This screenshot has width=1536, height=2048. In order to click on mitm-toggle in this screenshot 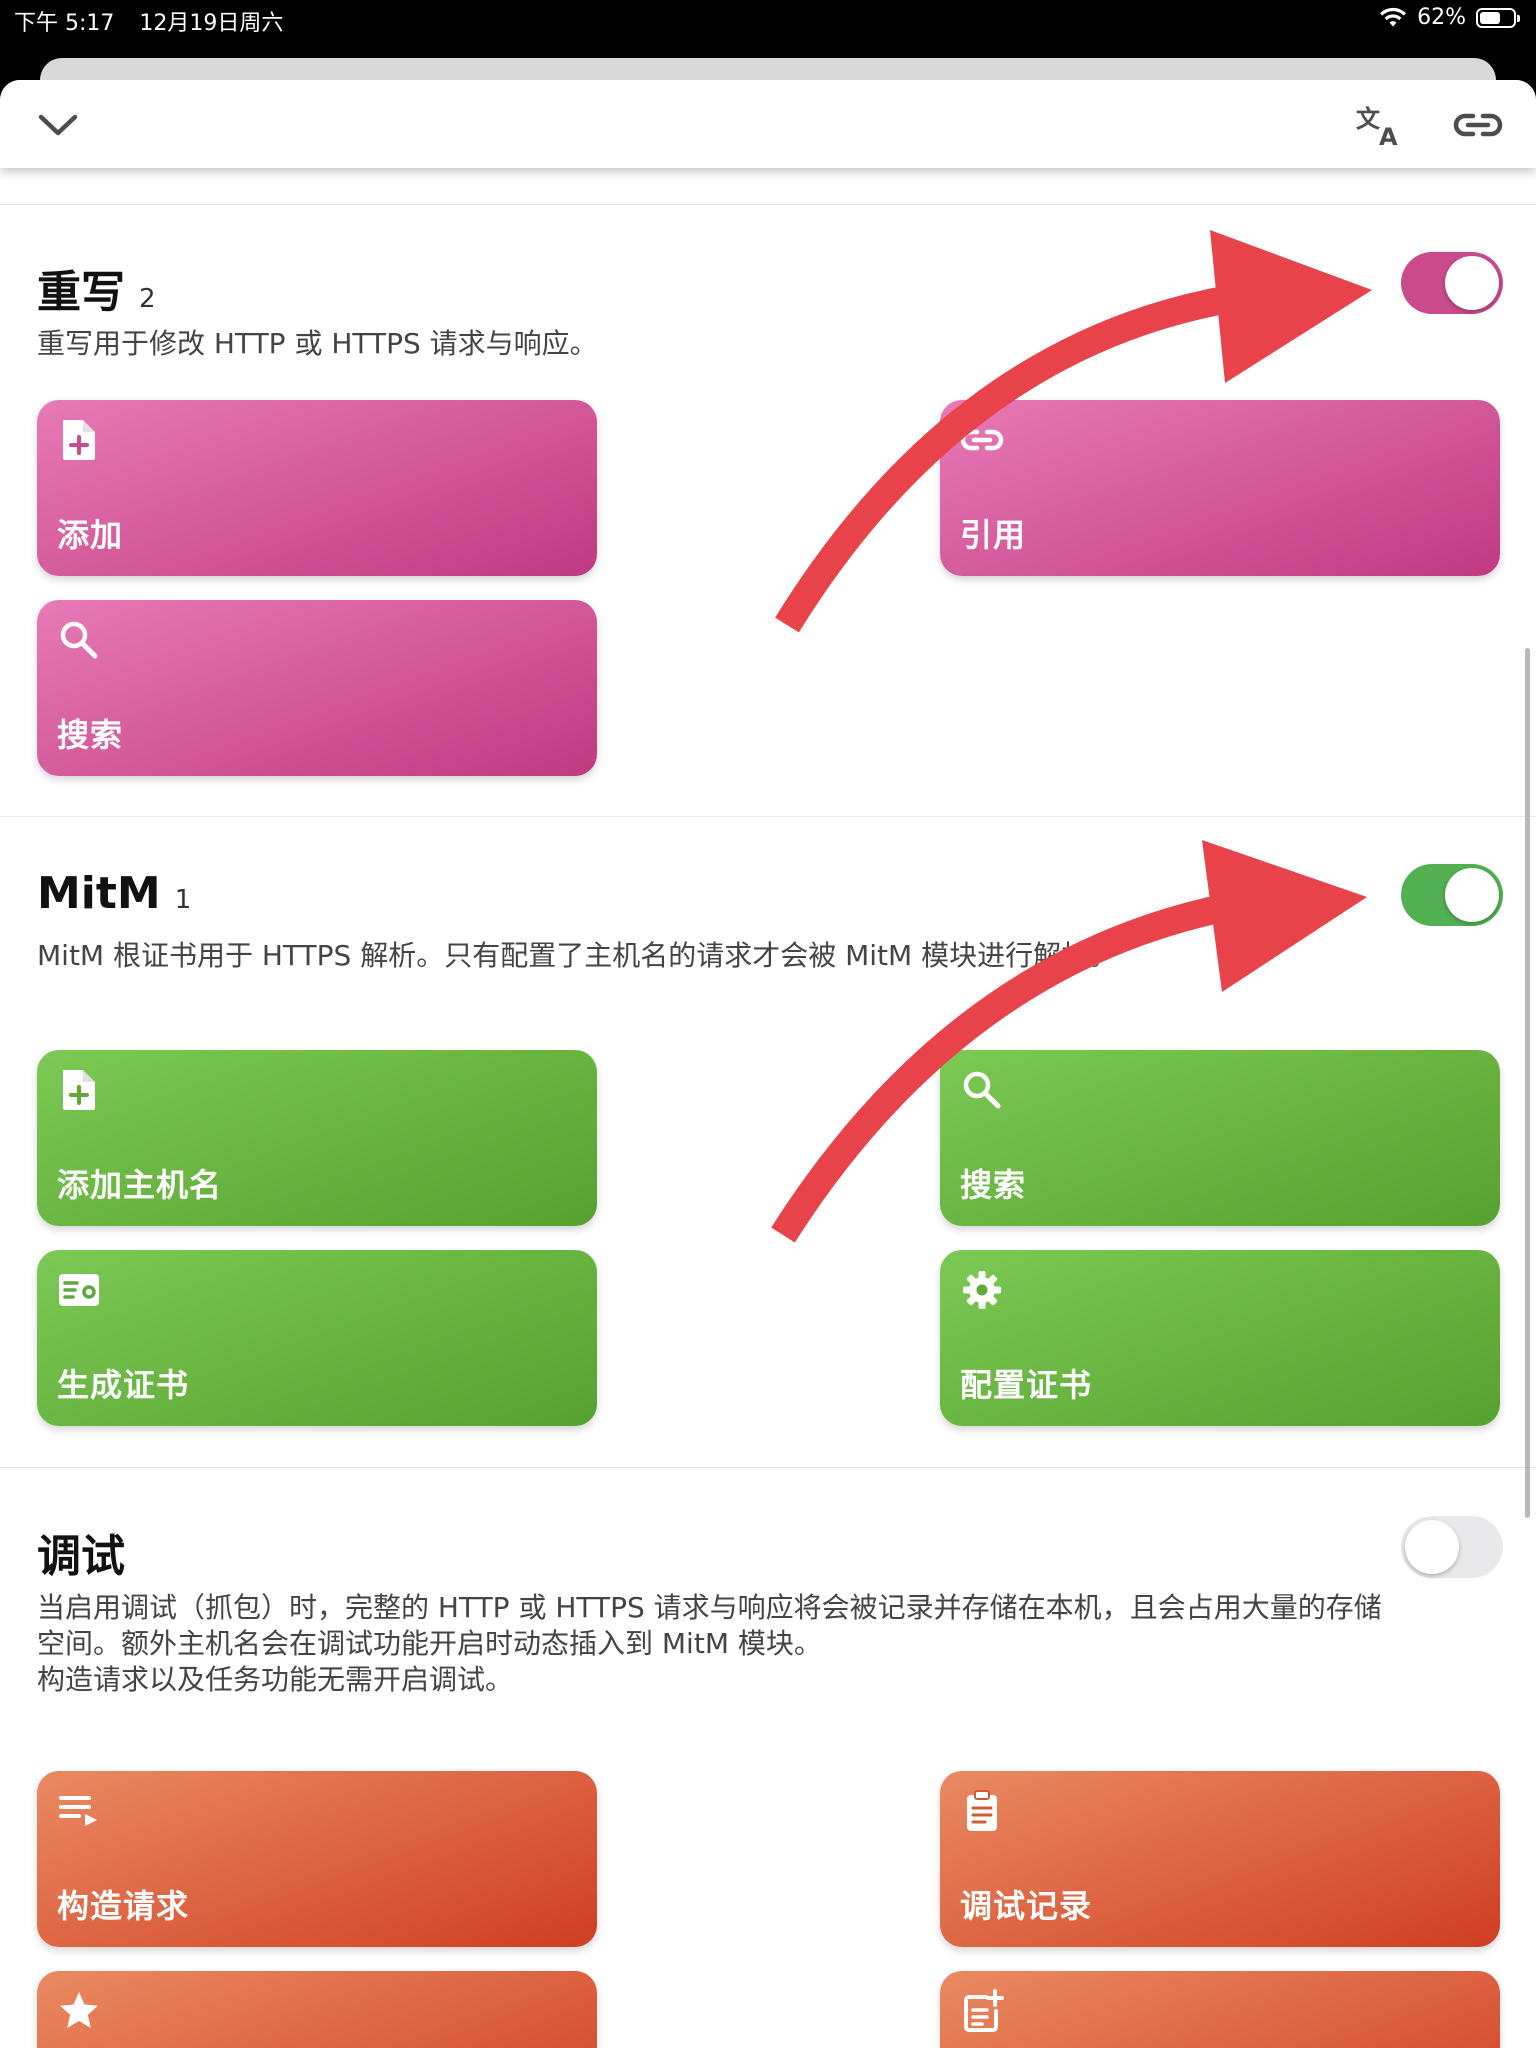, I will do `click(1452, 895)`.